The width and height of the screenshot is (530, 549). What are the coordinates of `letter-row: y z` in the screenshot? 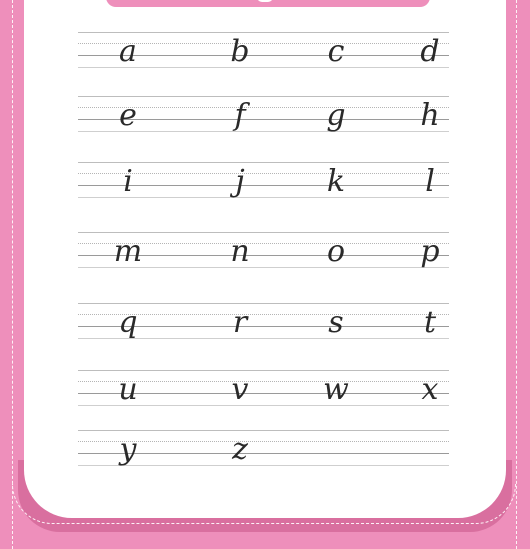 It's located at (263, 448).